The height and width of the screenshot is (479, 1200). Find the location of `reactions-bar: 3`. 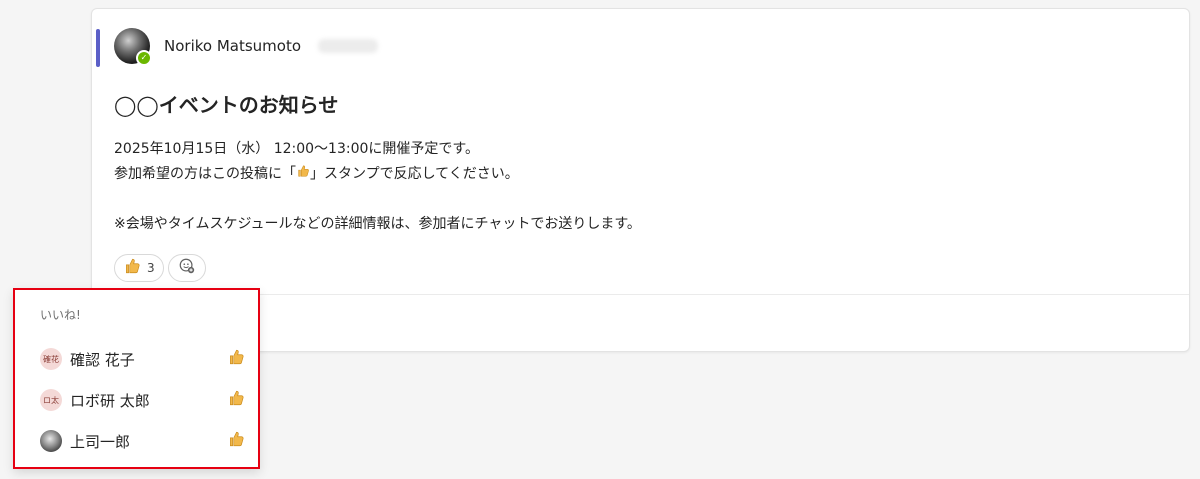

reactions-bar: 3 is located at coordinates (160, 268).